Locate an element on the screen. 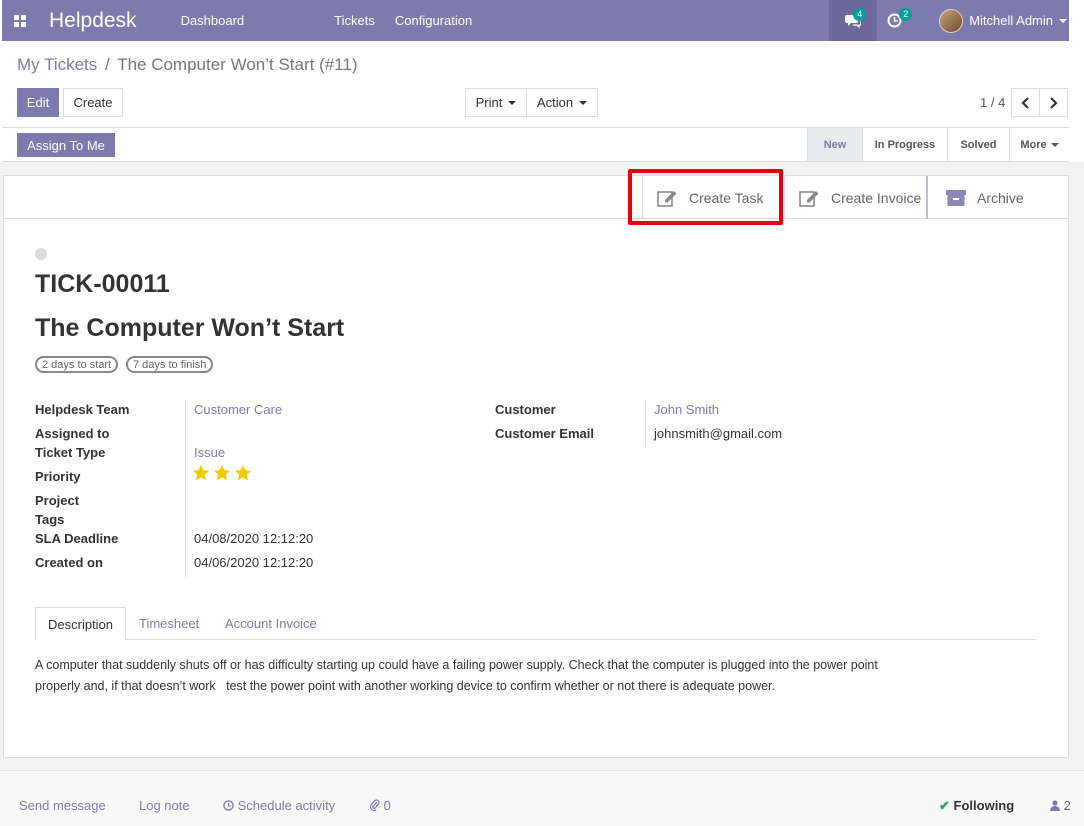  user-menu: Mitchell Admin is located at coordinates (999, 20).